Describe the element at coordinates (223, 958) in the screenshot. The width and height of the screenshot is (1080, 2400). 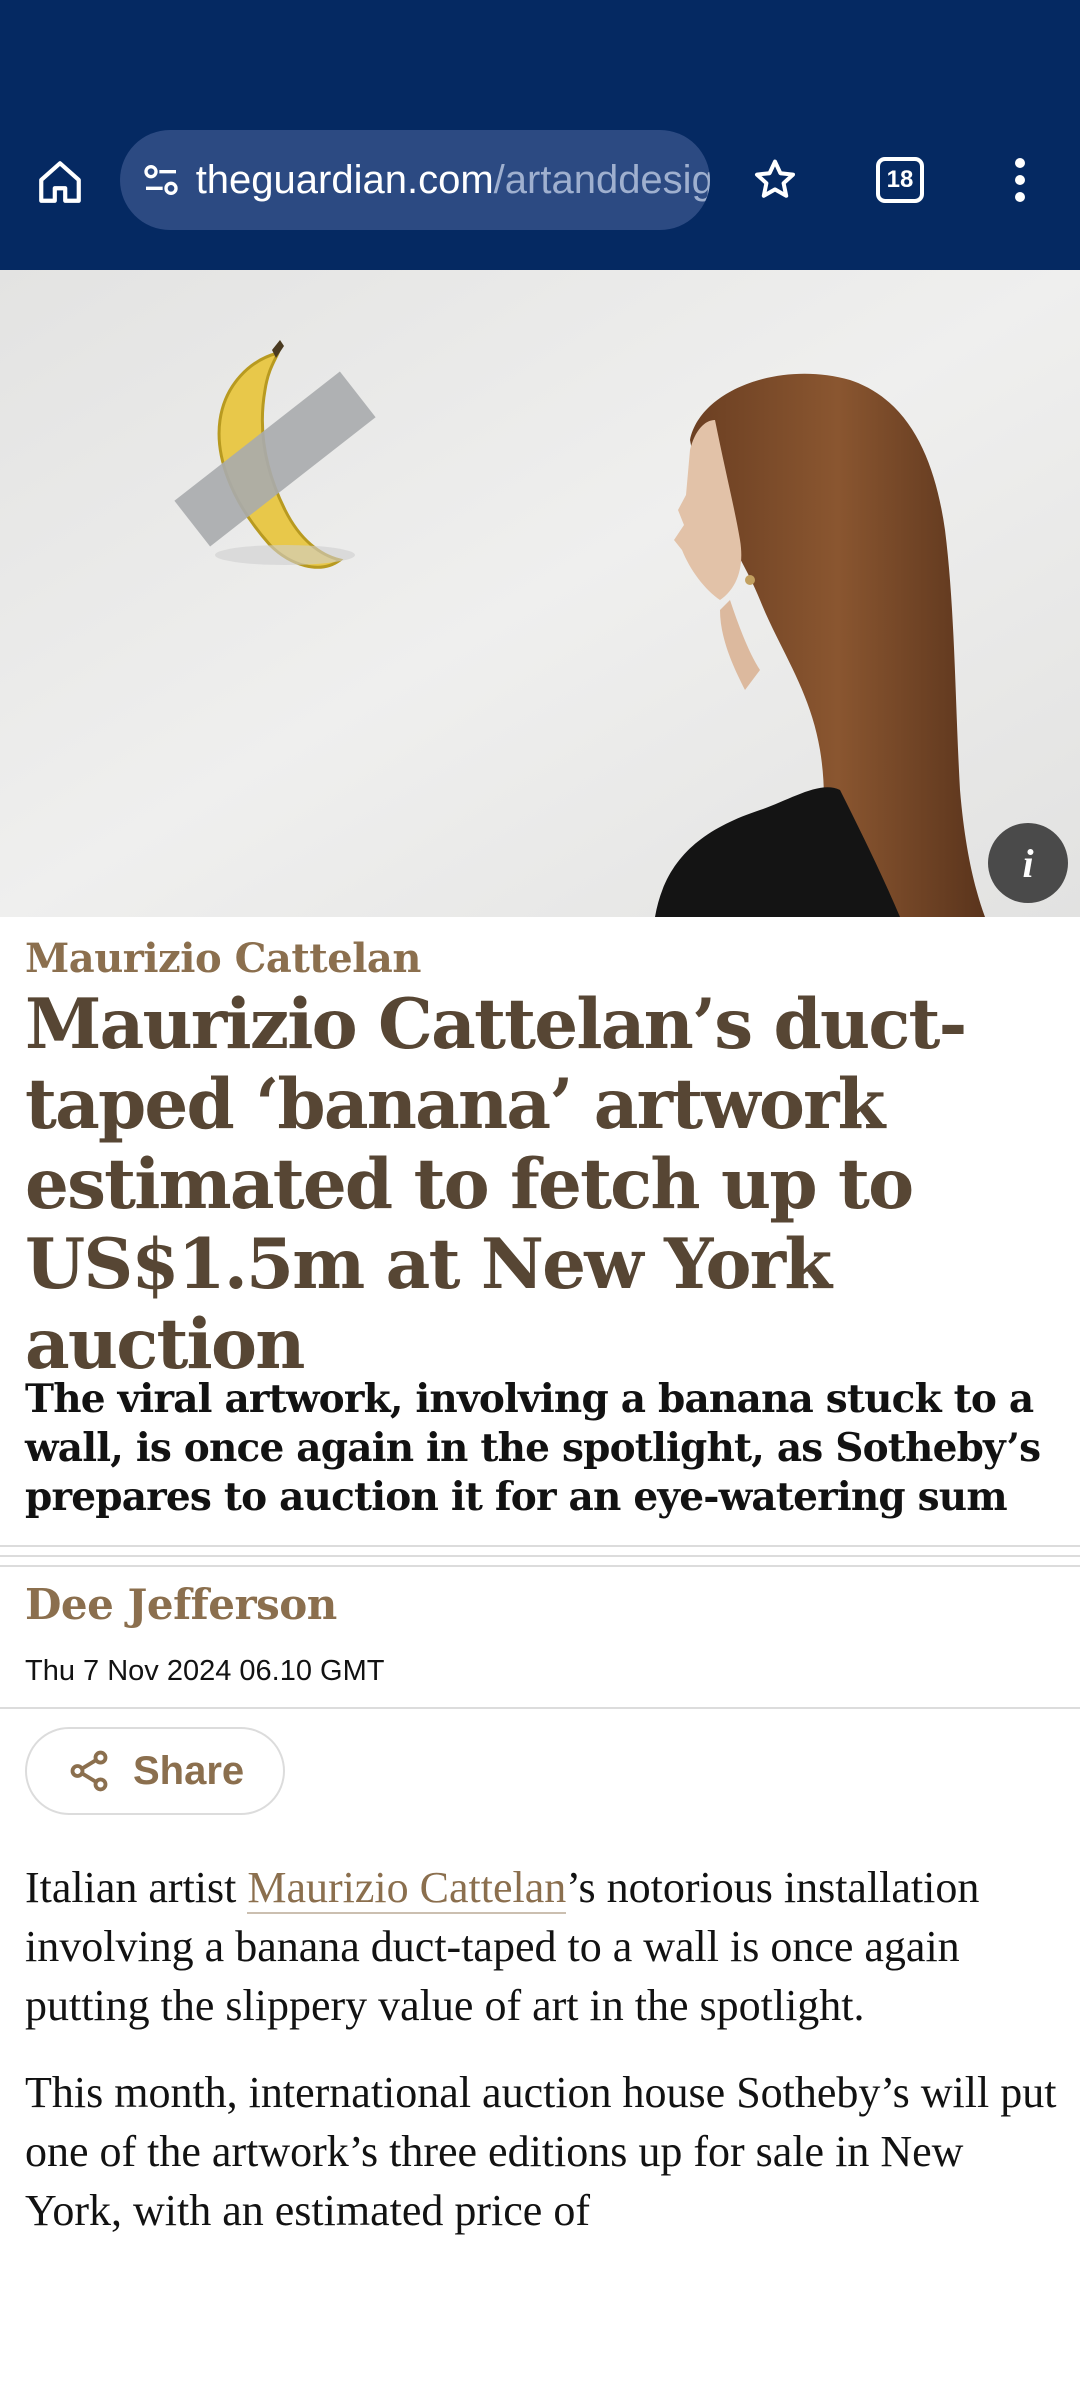
I see `article-kicker: Maurizio Cattelan` at that location.